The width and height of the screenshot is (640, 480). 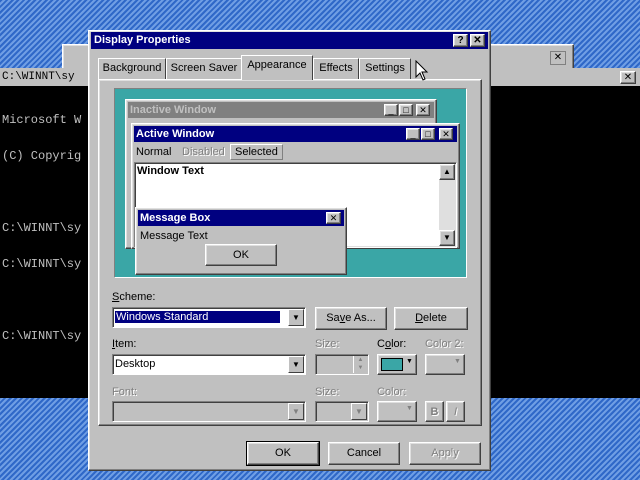 I want to click on item-value: Desktop, so click(x=135, y=364).